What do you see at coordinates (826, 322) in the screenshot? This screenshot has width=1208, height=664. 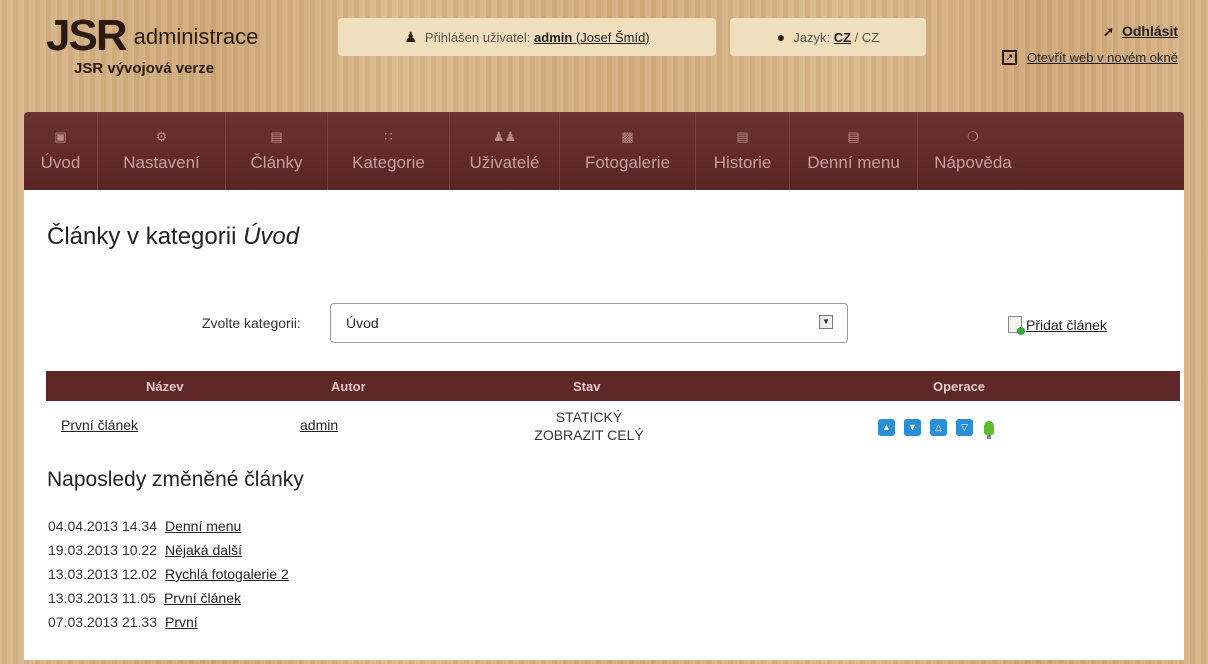 I see `chevron-down-icon: ▼` at bounding box center [826, 322].